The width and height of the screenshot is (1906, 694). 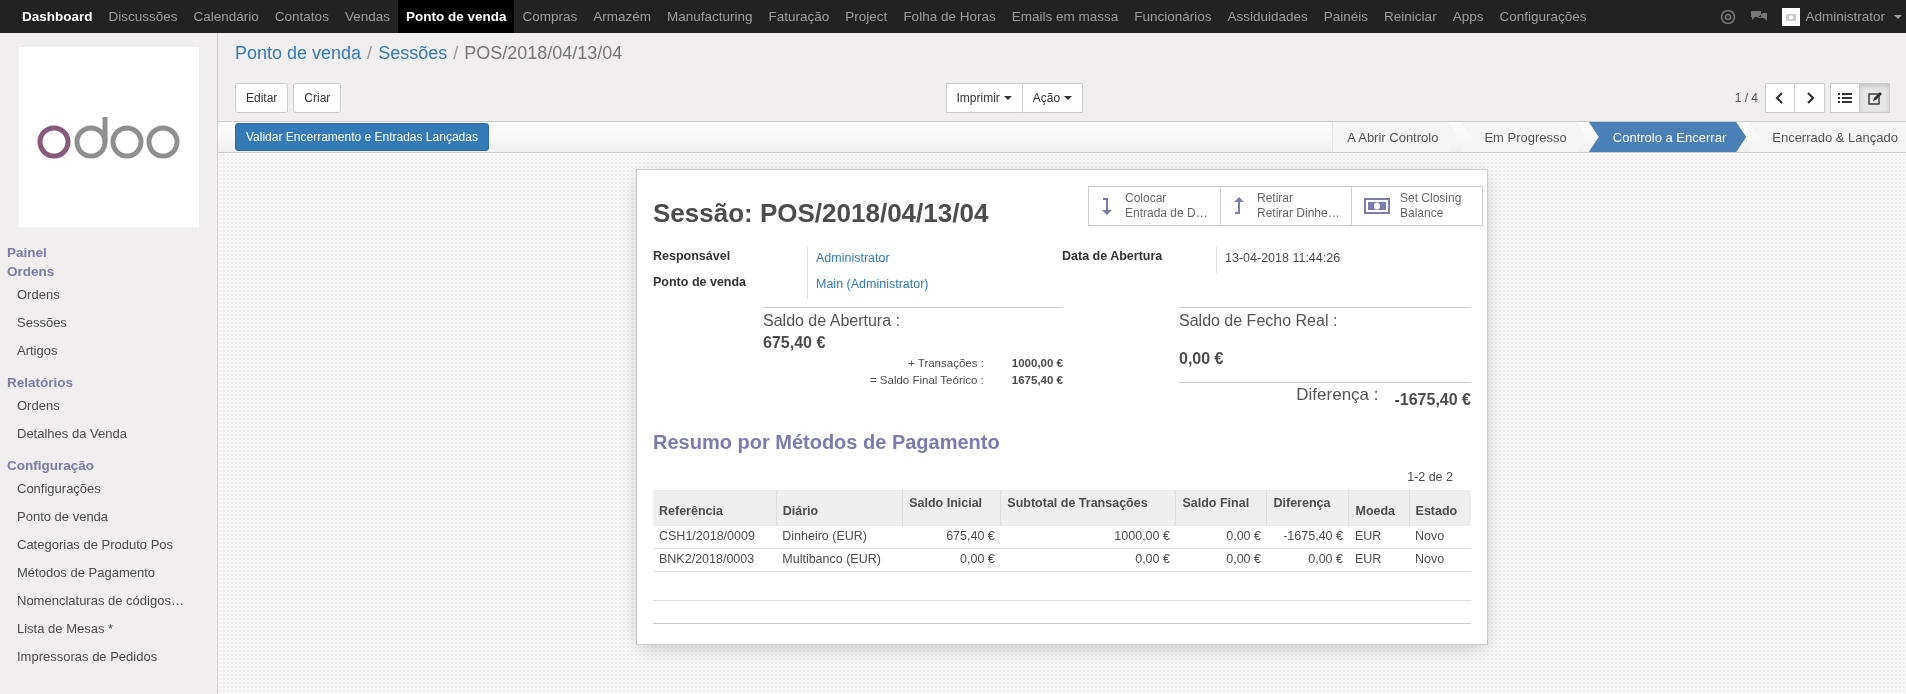 What do you see at coordinates (622, 16) in the screenshot?
I see `top-menu-item: Armazém` at bounding box center [622, 16].